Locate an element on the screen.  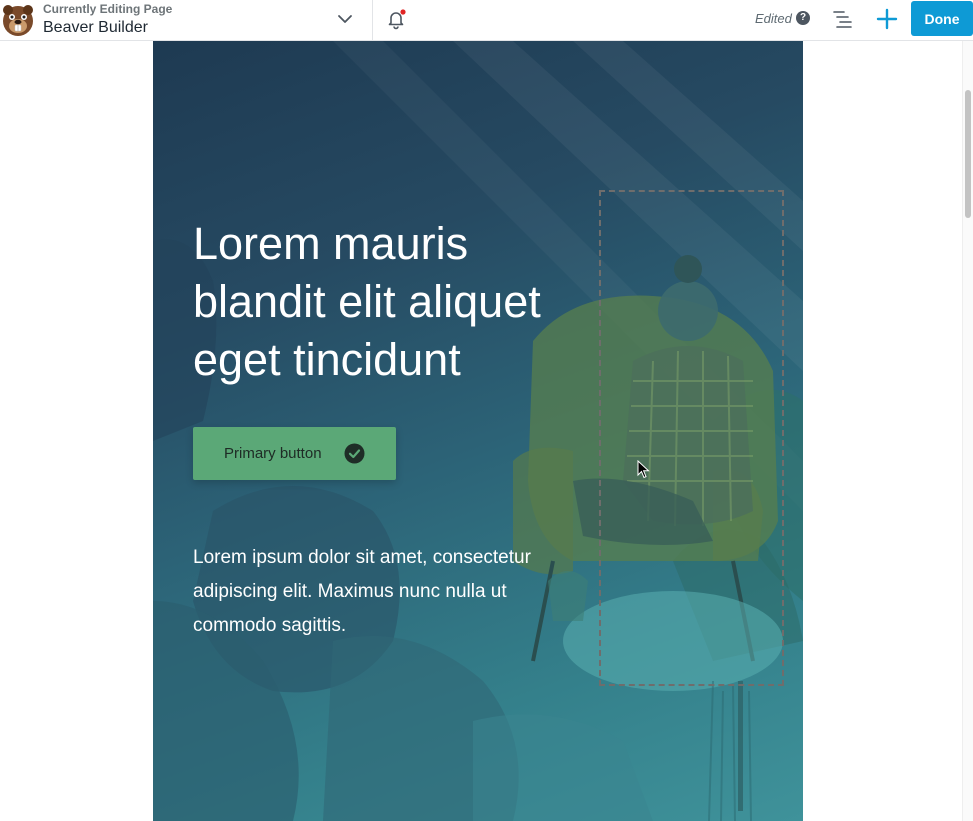
toolbar-divider is located at coordinates (372, 20).